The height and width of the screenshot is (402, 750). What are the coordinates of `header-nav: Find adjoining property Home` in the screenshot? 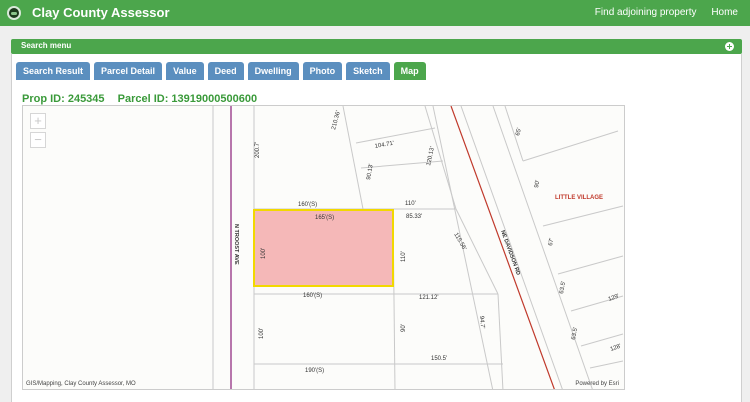 It's located at (660, 12).